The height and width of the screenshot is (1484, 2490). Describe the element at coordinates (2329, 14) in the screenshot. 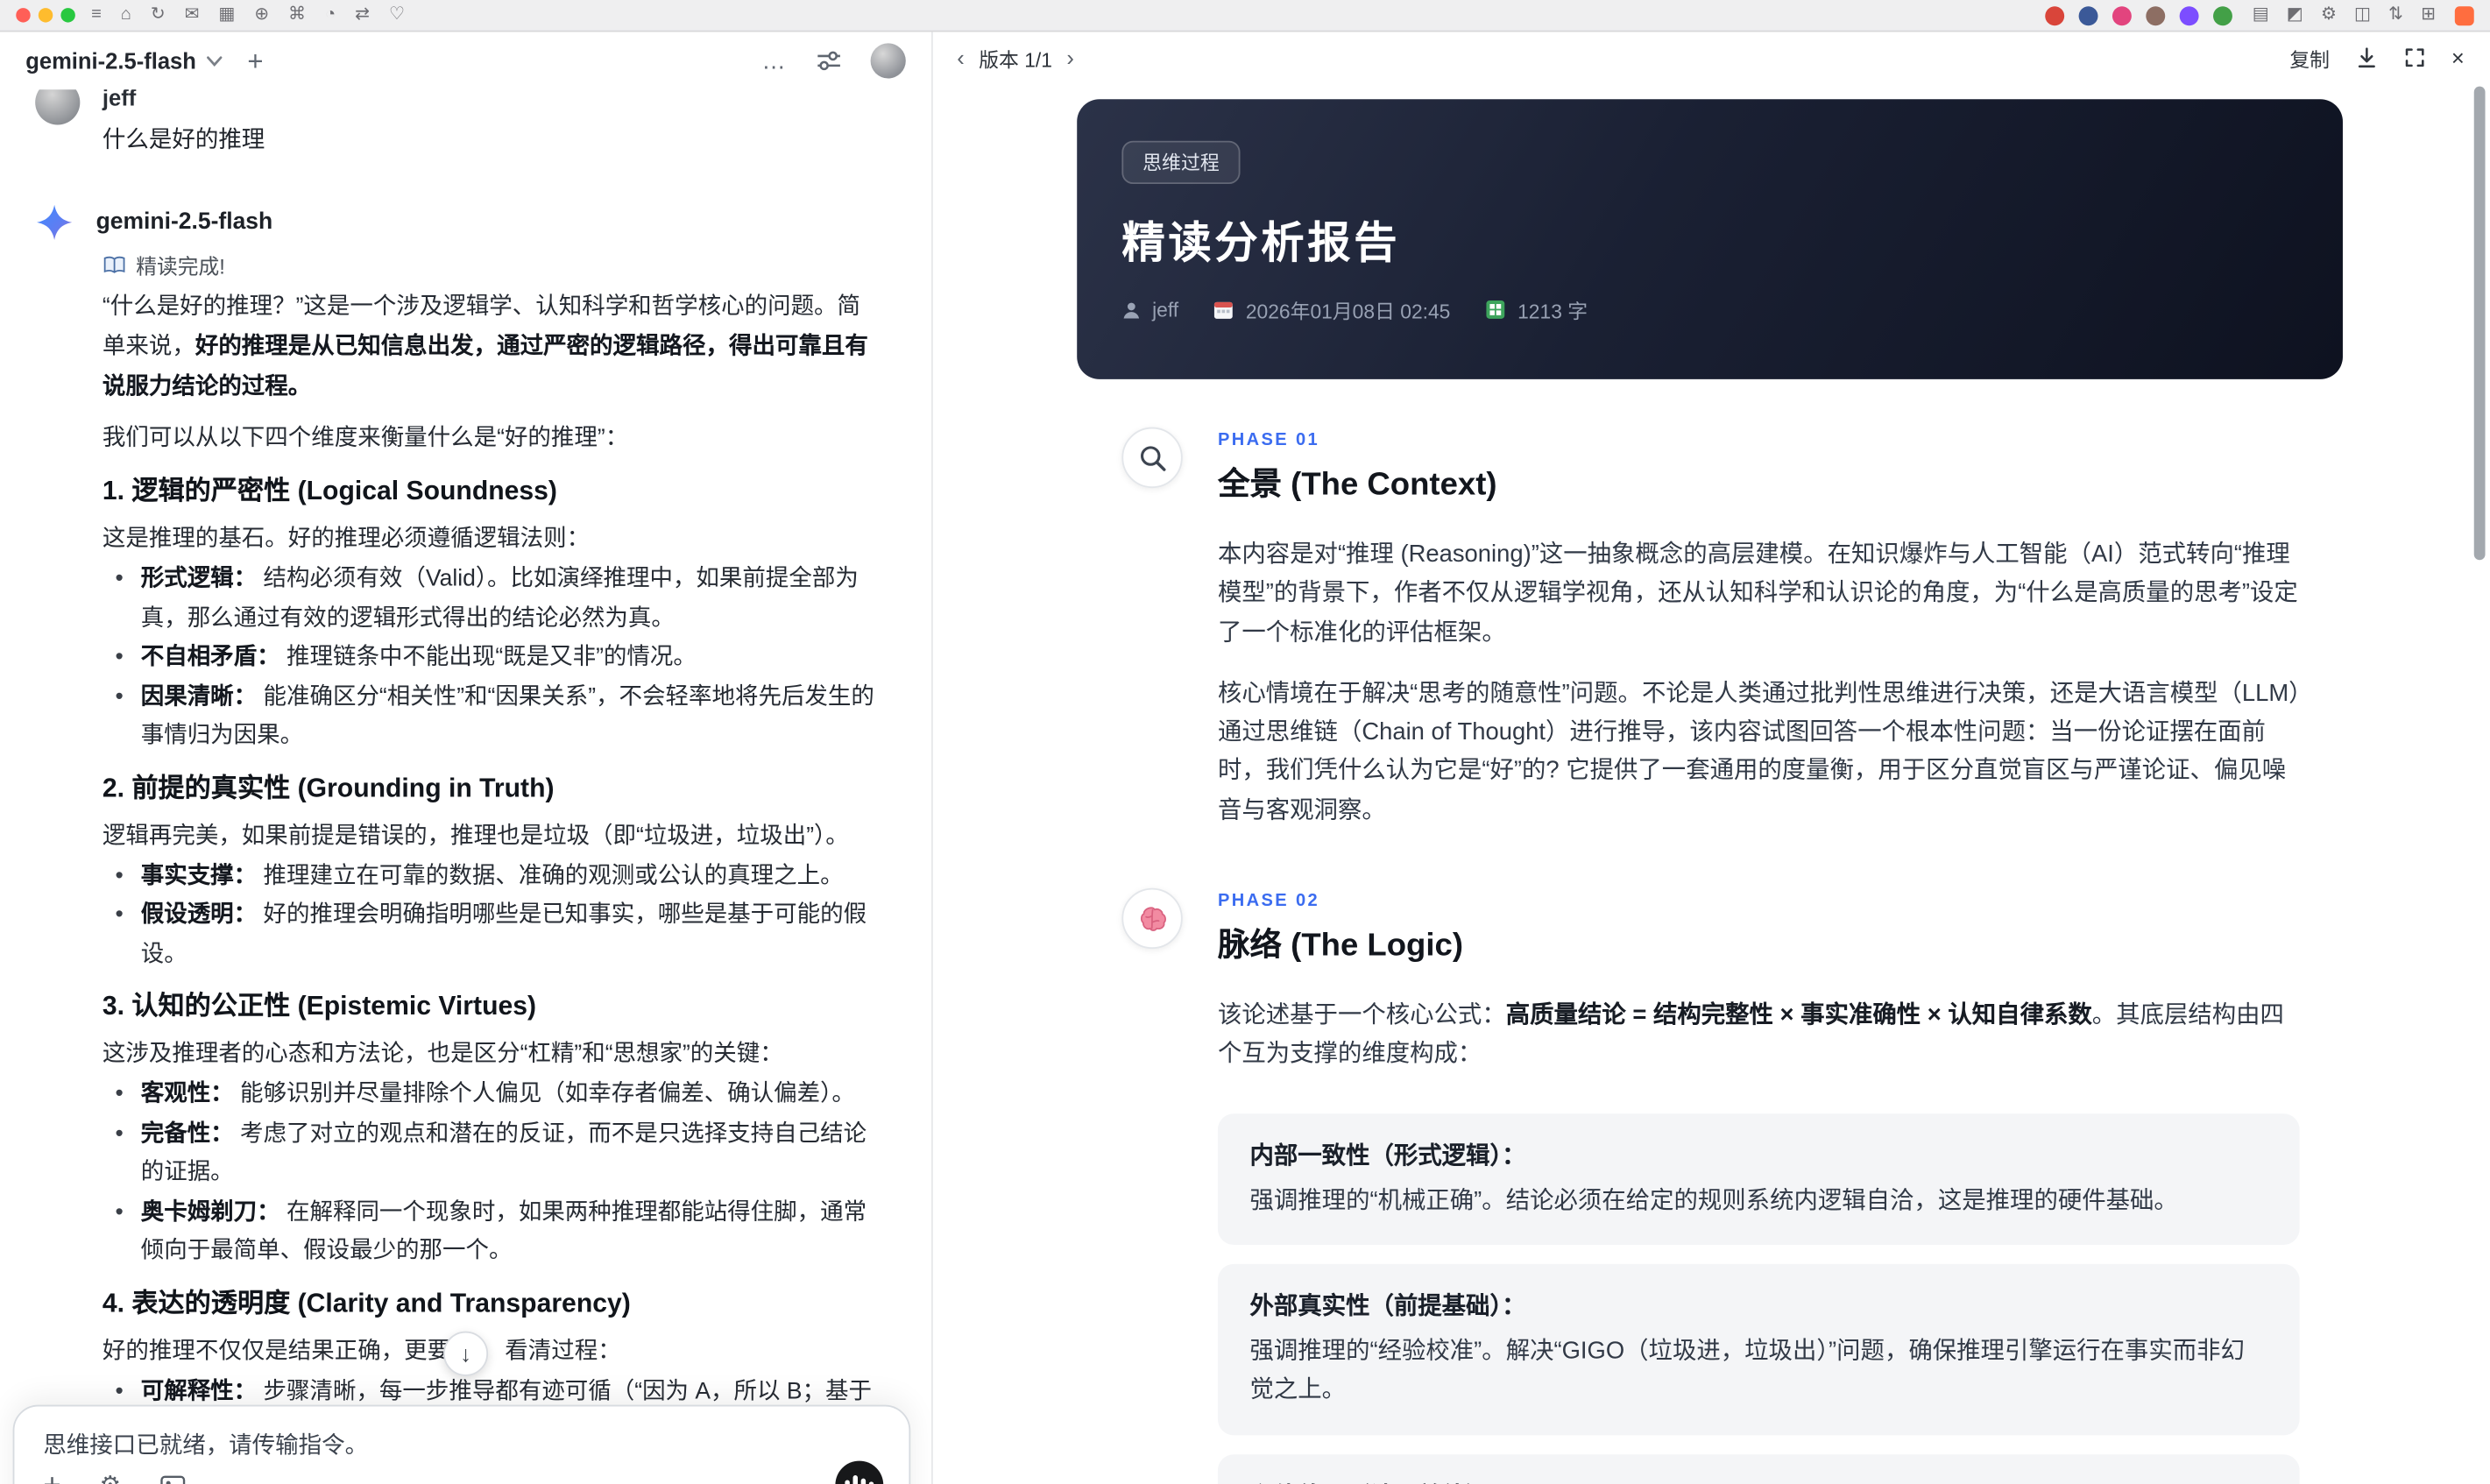

I see `menubar-status-icon: ⚙` at that location.